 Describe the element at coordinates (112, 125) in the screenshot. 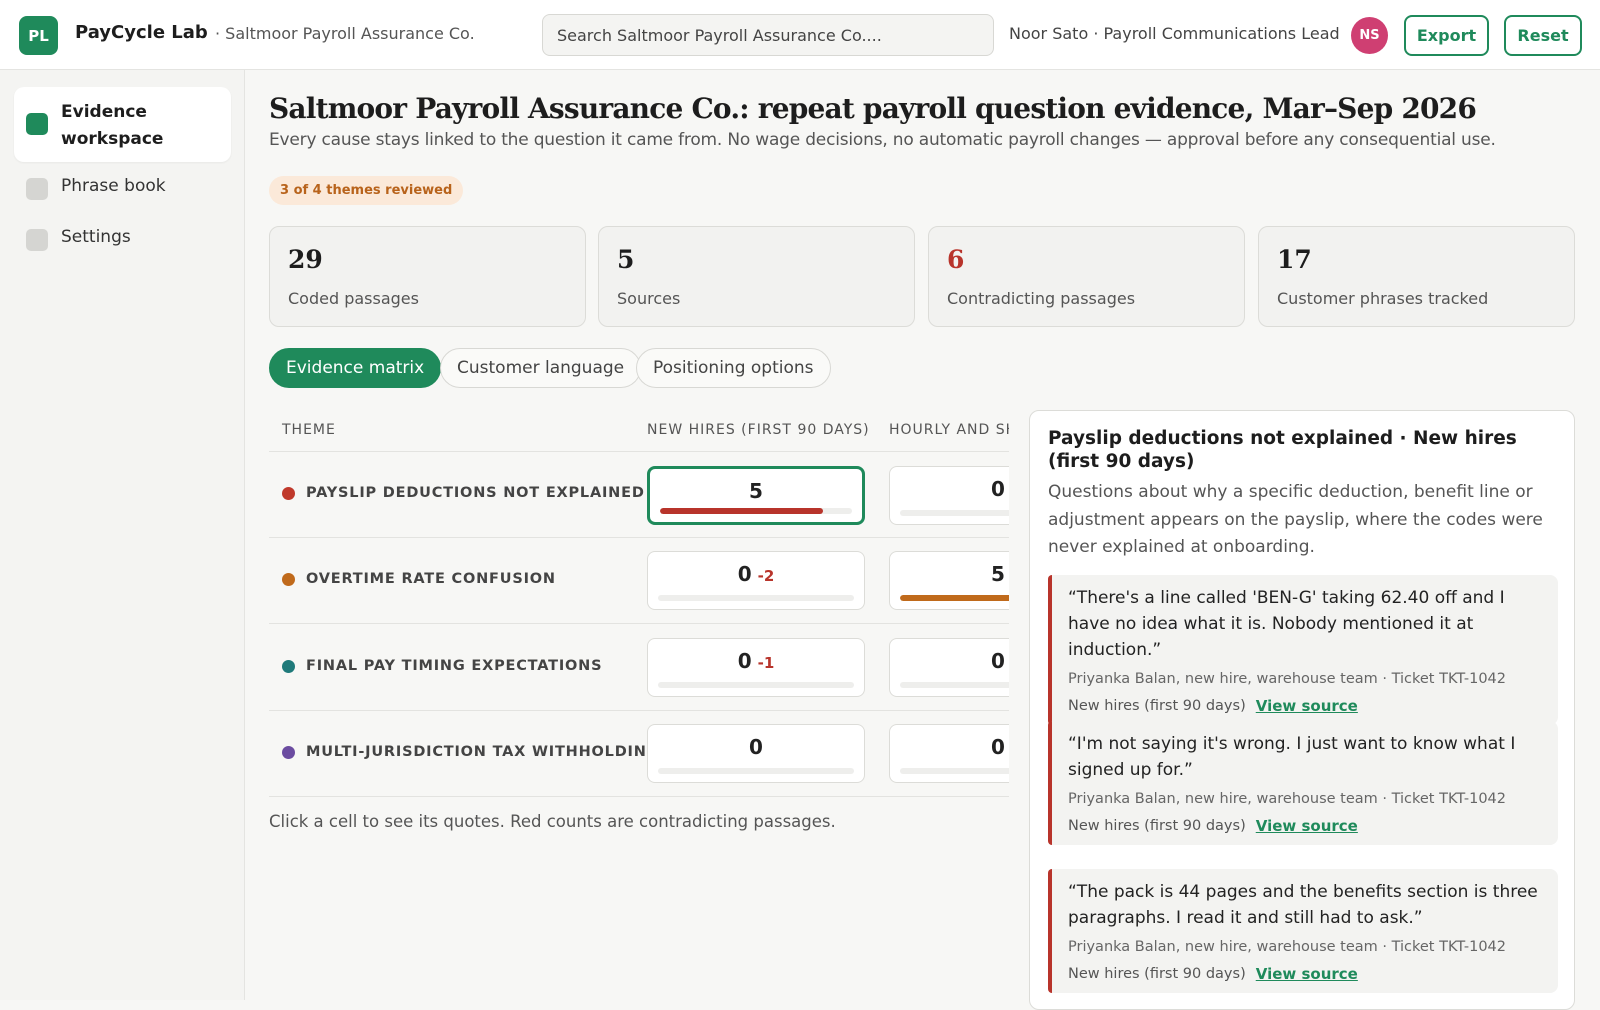

I see `sidebar-item-label: Evidence workspace` at that location.